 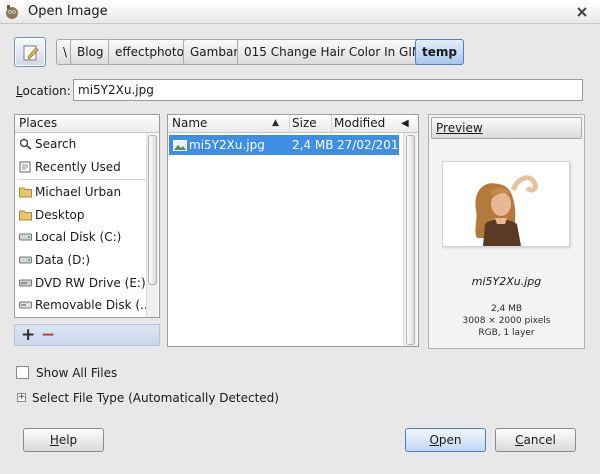 I want to click on file-list-scrollbar-thumb, so click(x=410, y=240).